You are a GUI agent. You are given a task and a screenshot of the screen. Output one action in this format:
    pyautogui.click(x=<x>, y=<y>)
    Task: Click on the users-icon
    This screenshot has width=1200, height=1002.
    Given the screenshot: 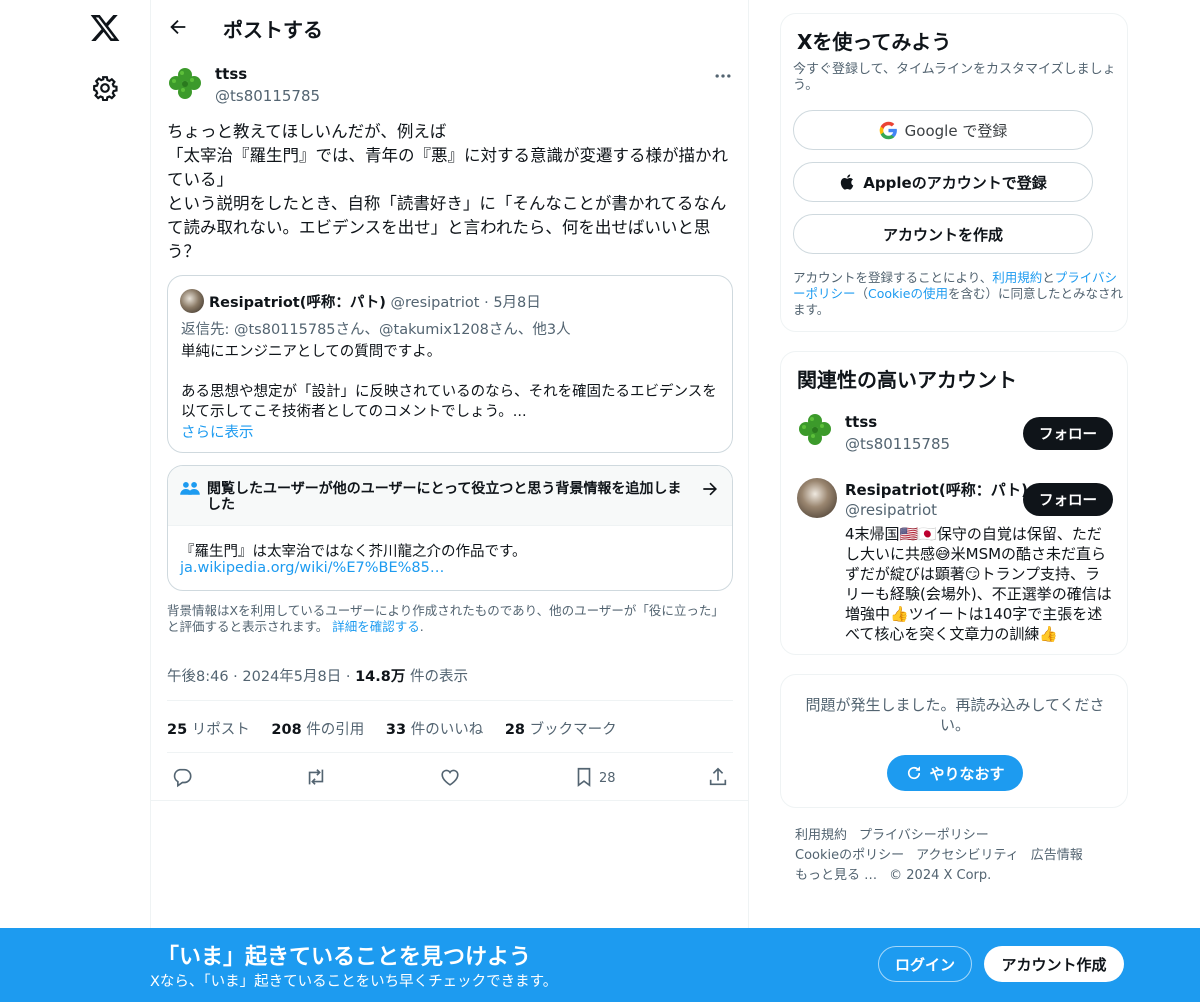 What is the action you would take?
    pyautogui.click(x=190, y=488)
    